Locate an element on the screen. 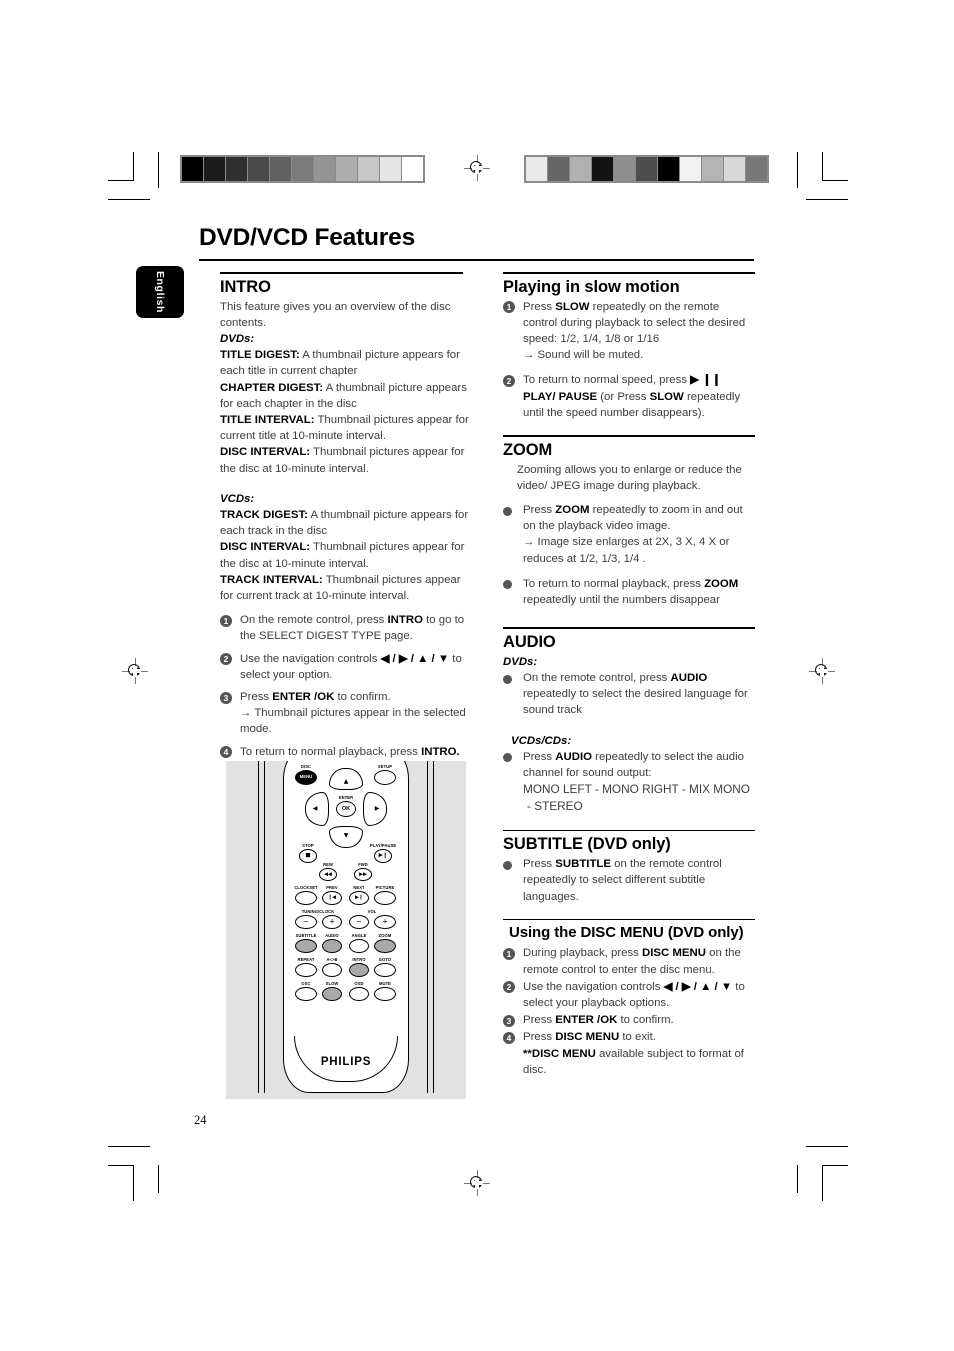  section-divider-disc-menu is located at coordinates (629, 919).